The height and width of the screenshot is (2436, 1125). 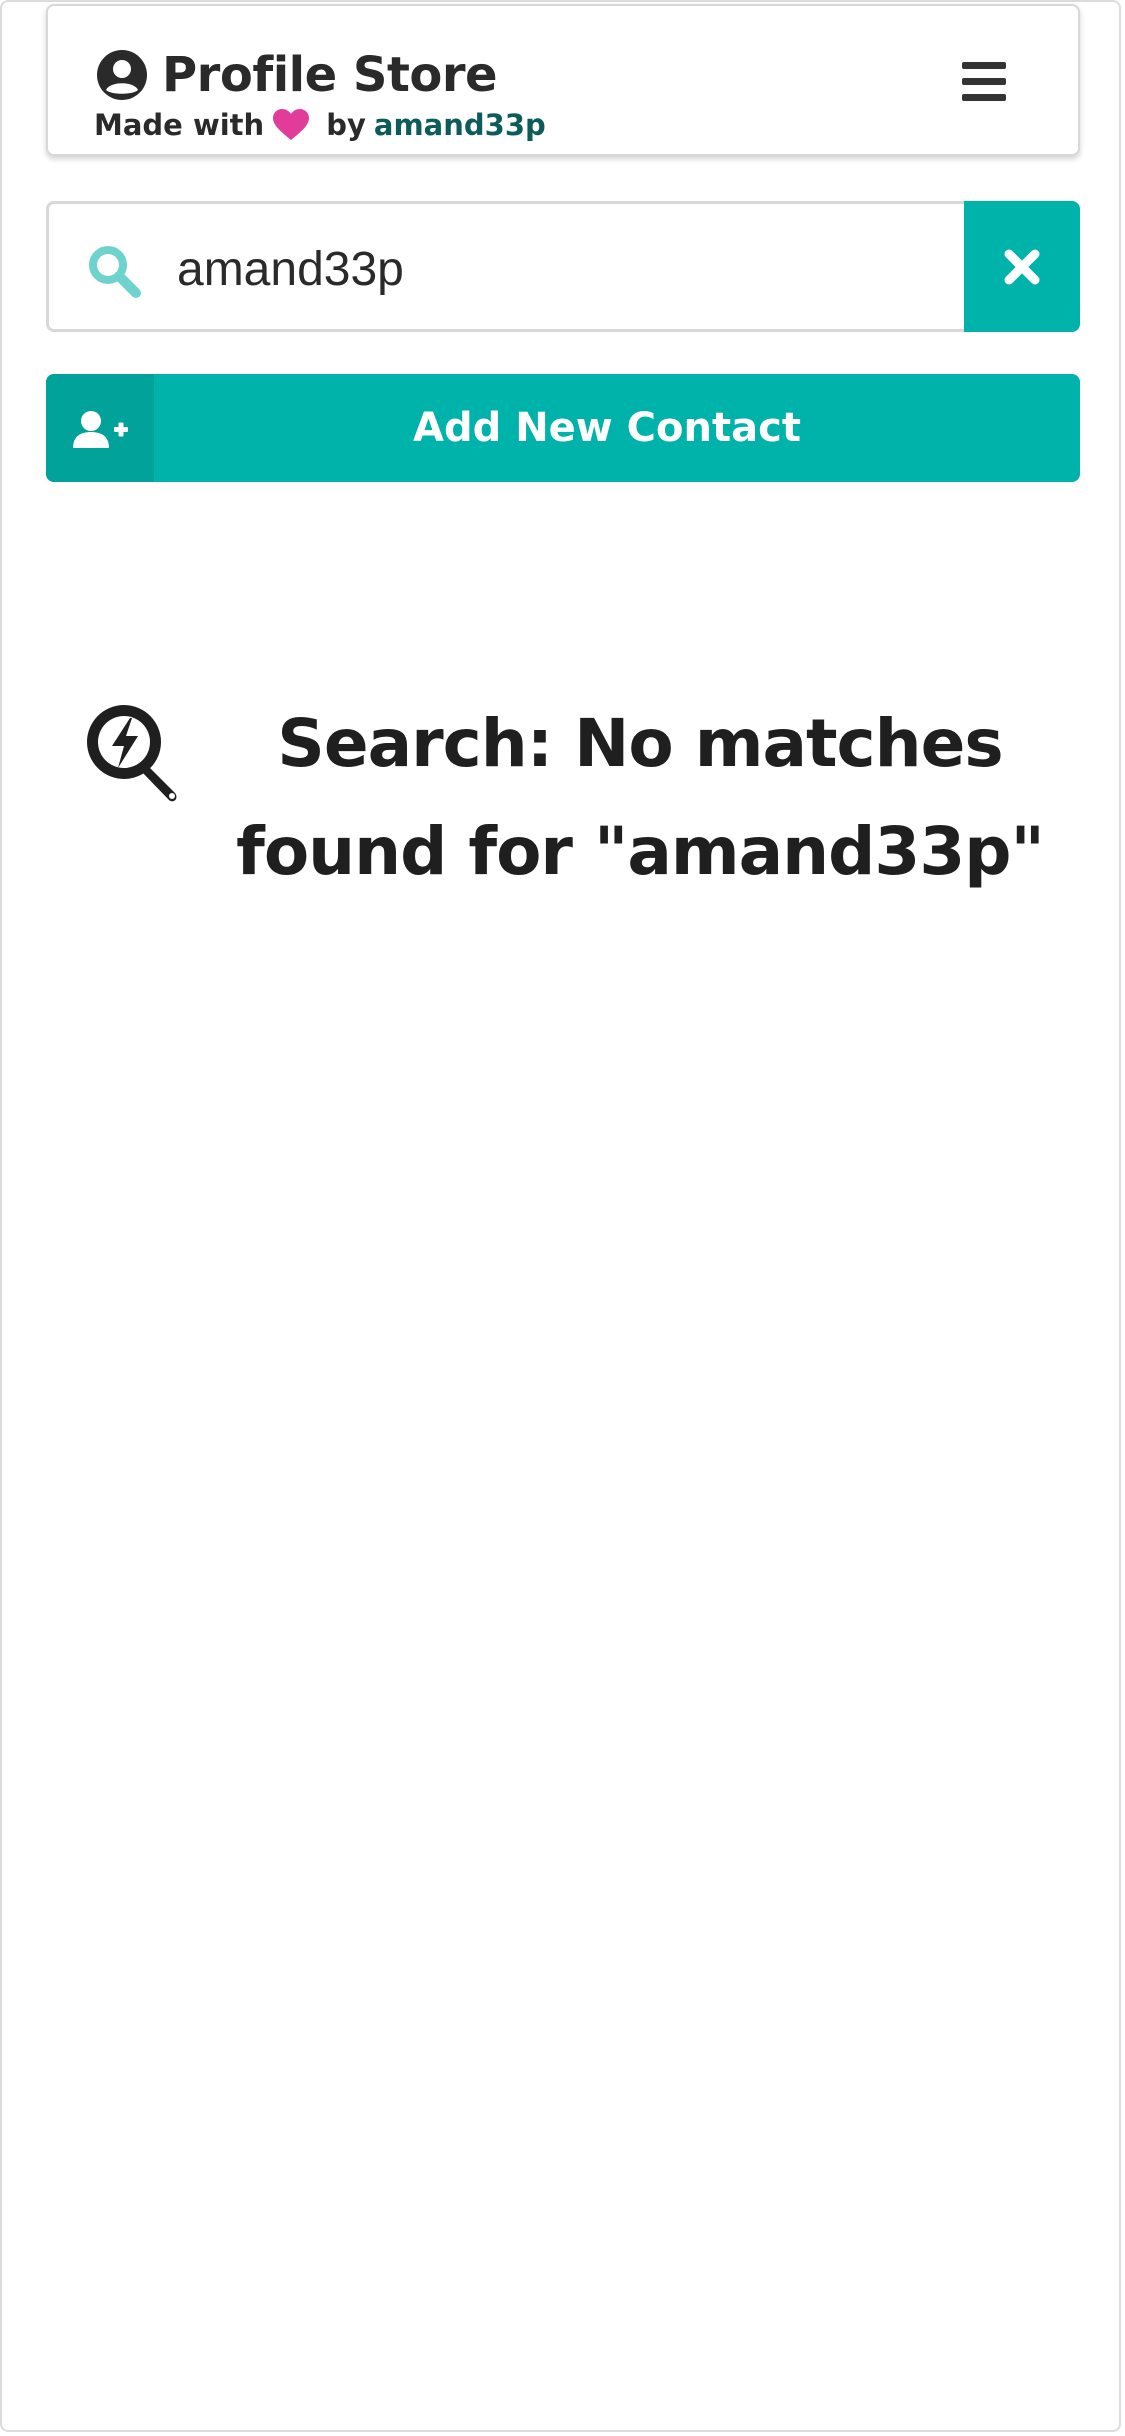 I want to click on author-link: amand33p, so click(x=460, y=125).